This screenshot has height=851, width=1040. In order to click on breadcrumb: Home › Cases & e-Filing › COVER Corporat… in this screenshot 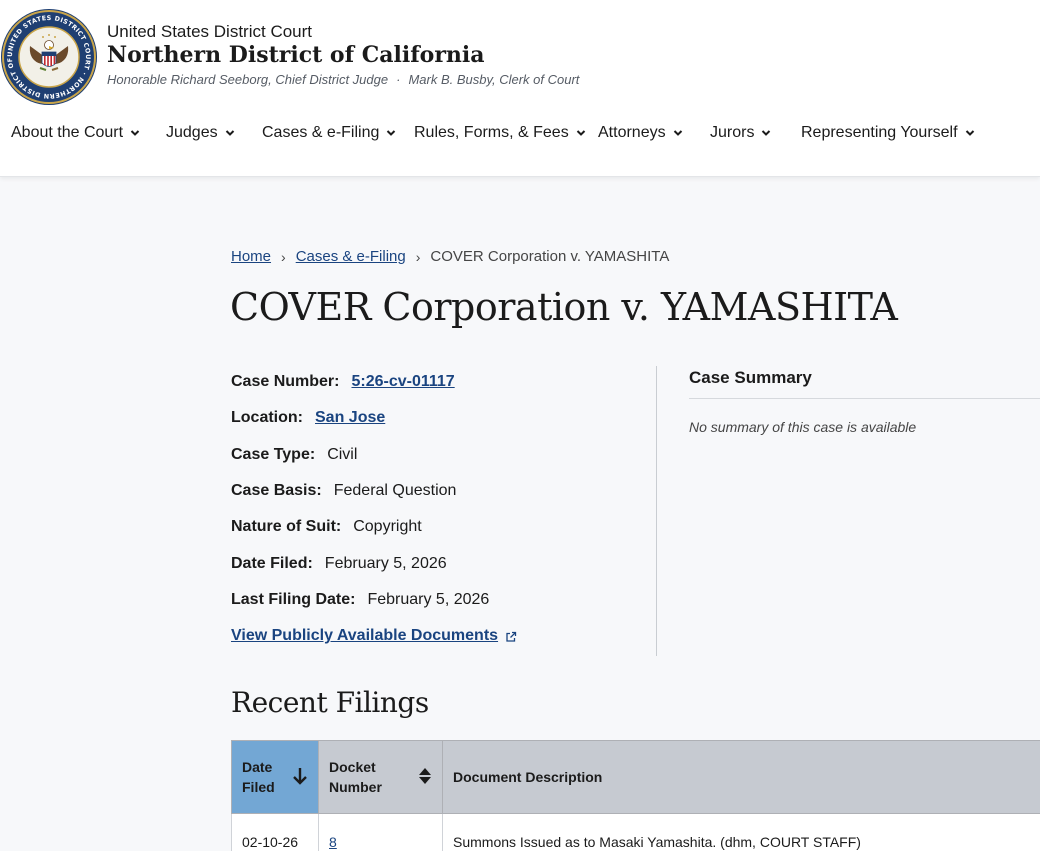, I will do `click(450, 256)`.